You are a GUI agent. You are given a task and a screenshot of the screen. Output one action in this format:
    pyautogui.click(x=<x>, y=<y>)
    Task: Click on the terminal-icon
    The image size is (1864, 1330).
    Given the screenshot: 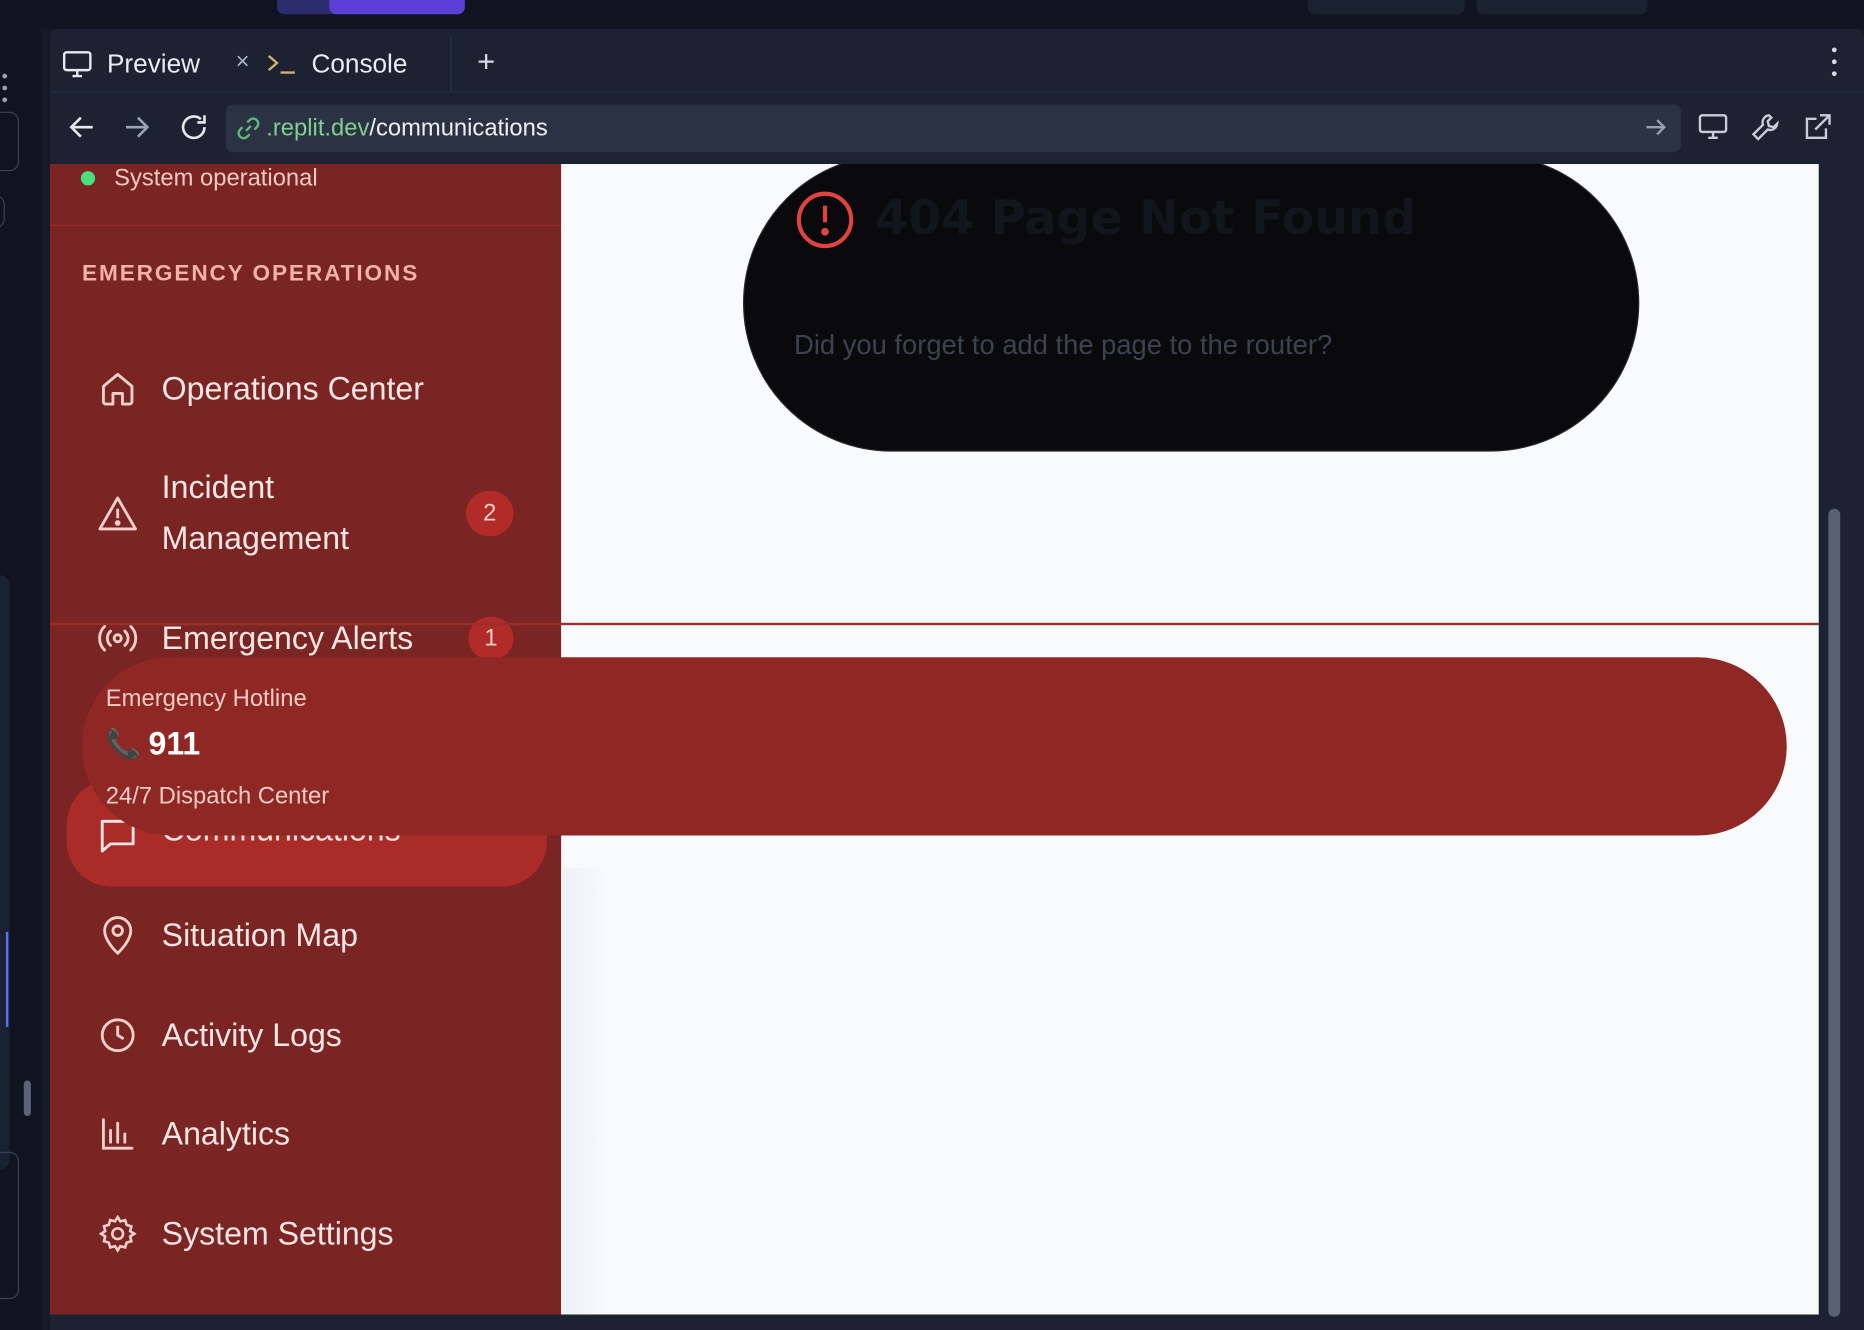 What is the action you would take?
    pyautogui.click(x=282, y=64)
    